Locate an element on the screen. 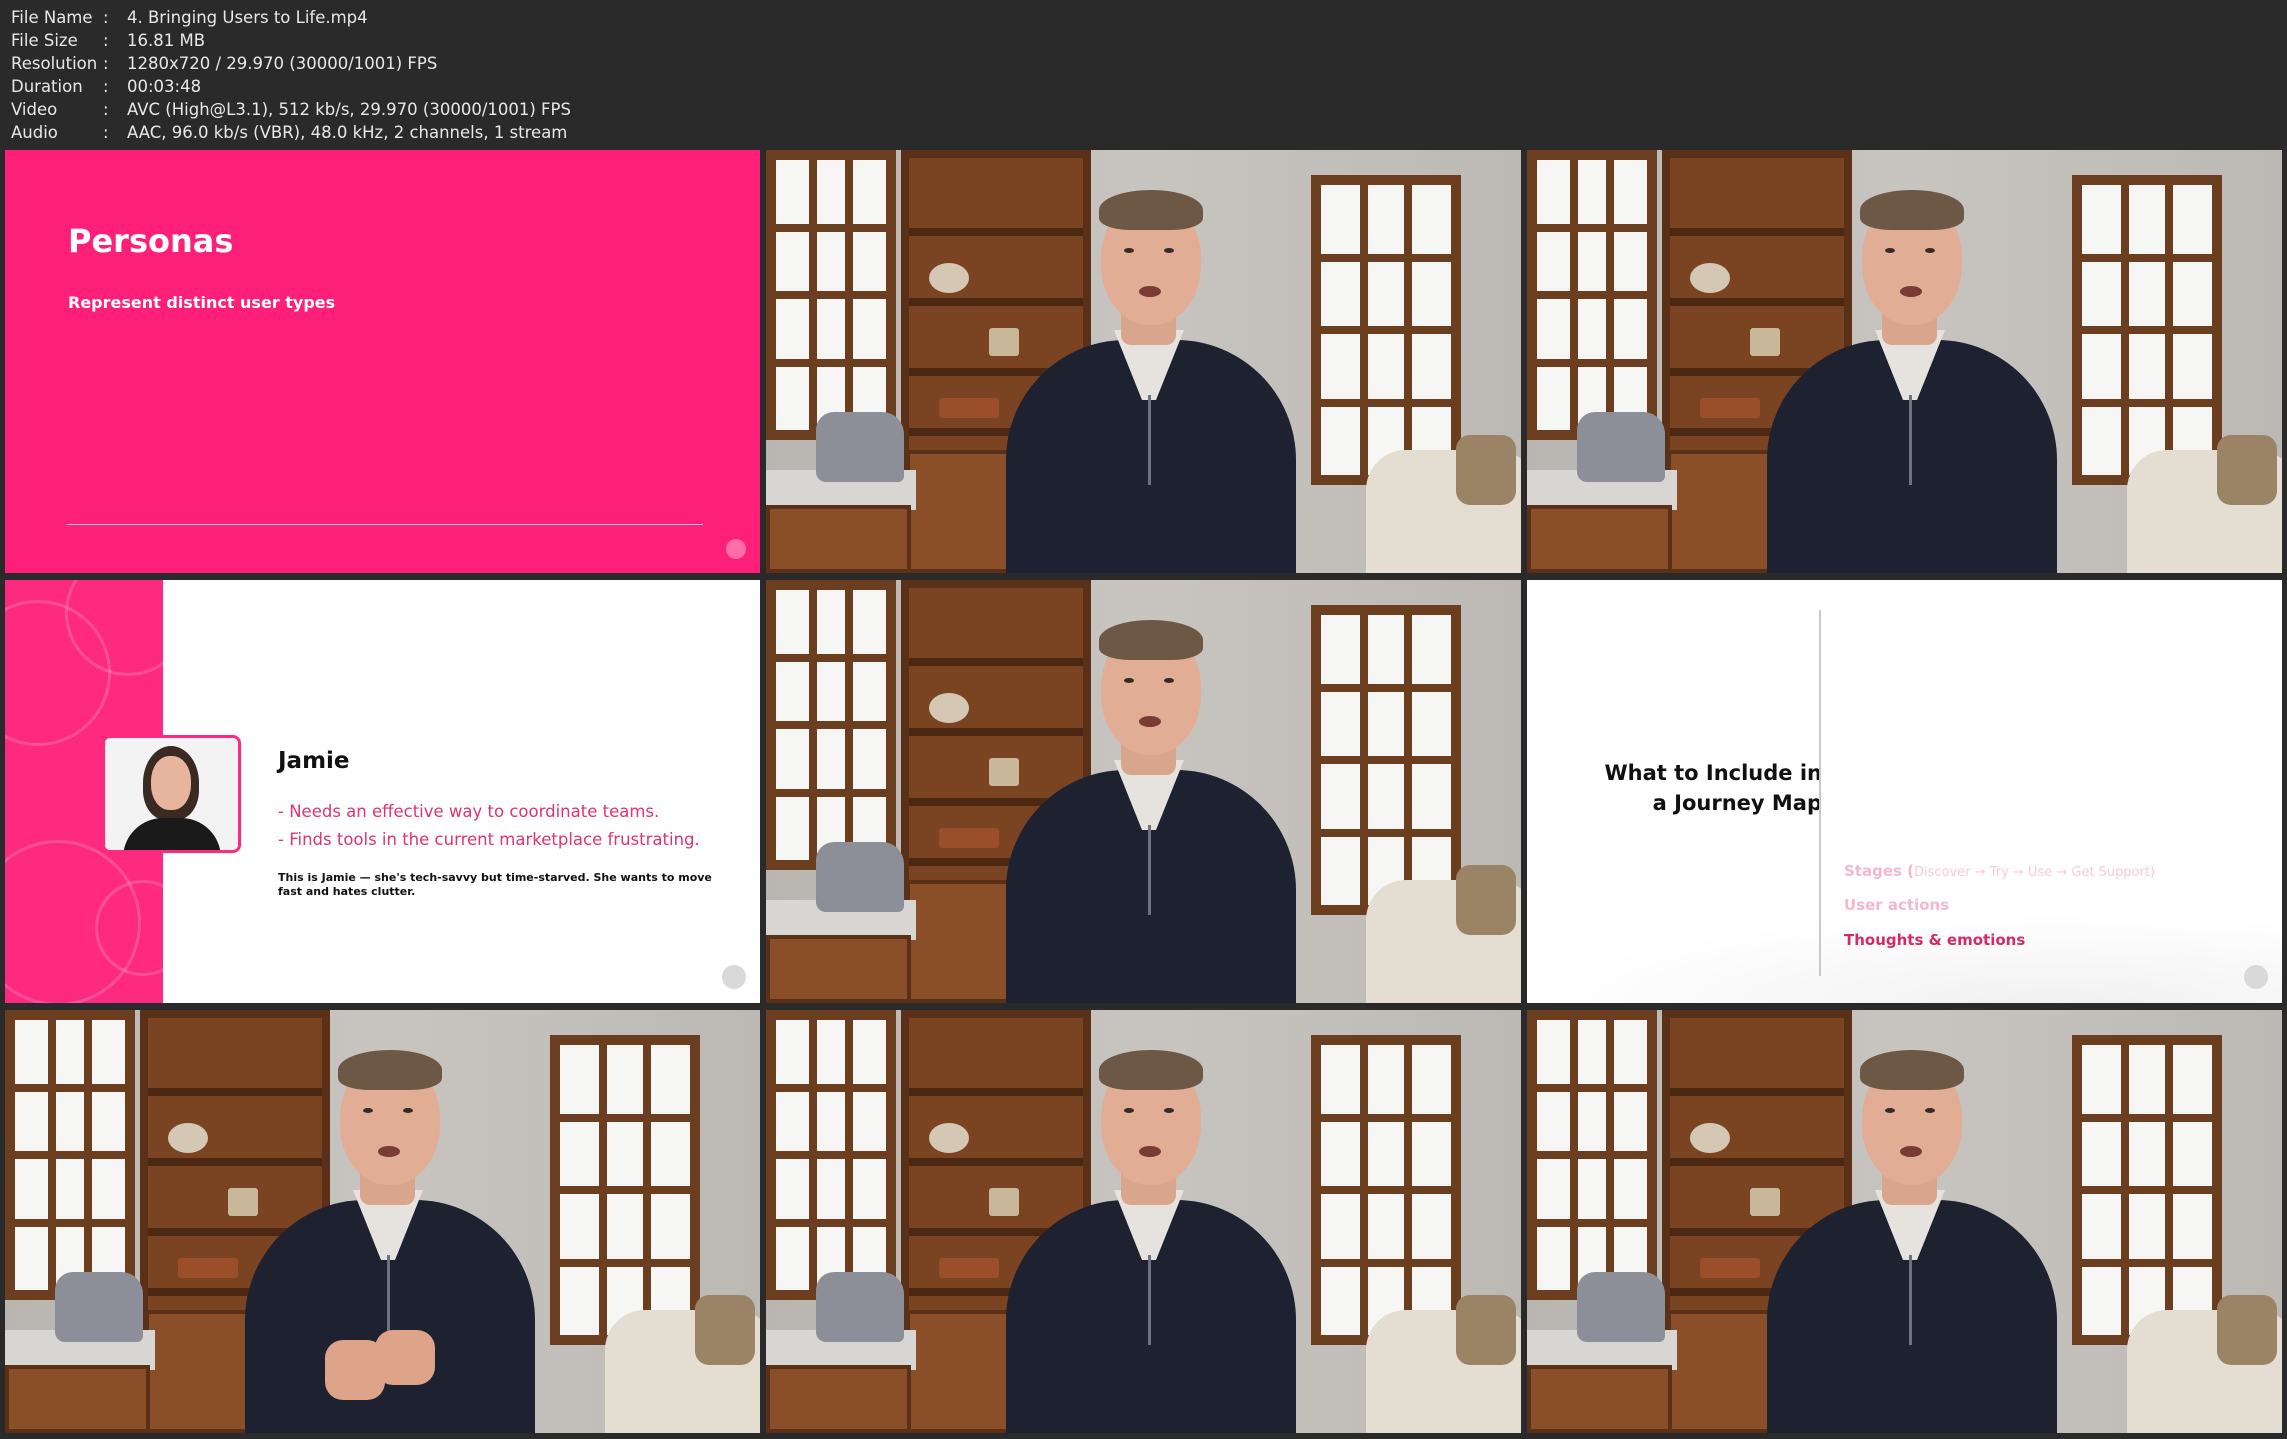  file-info-label: File Name is located at coordinates (52, 17).